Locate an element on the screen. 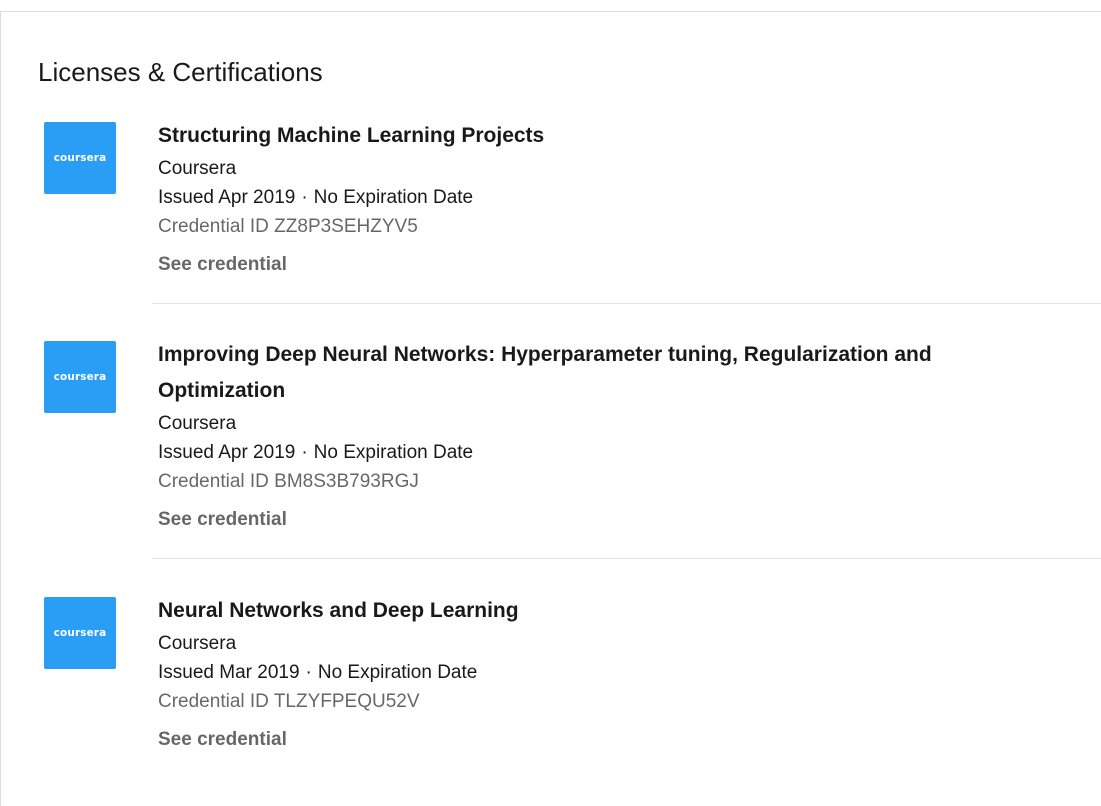 This screenshot has height=806, width=1101. certification-title: Neural Networks and Deep Learning is located at coordinates (598, 611).